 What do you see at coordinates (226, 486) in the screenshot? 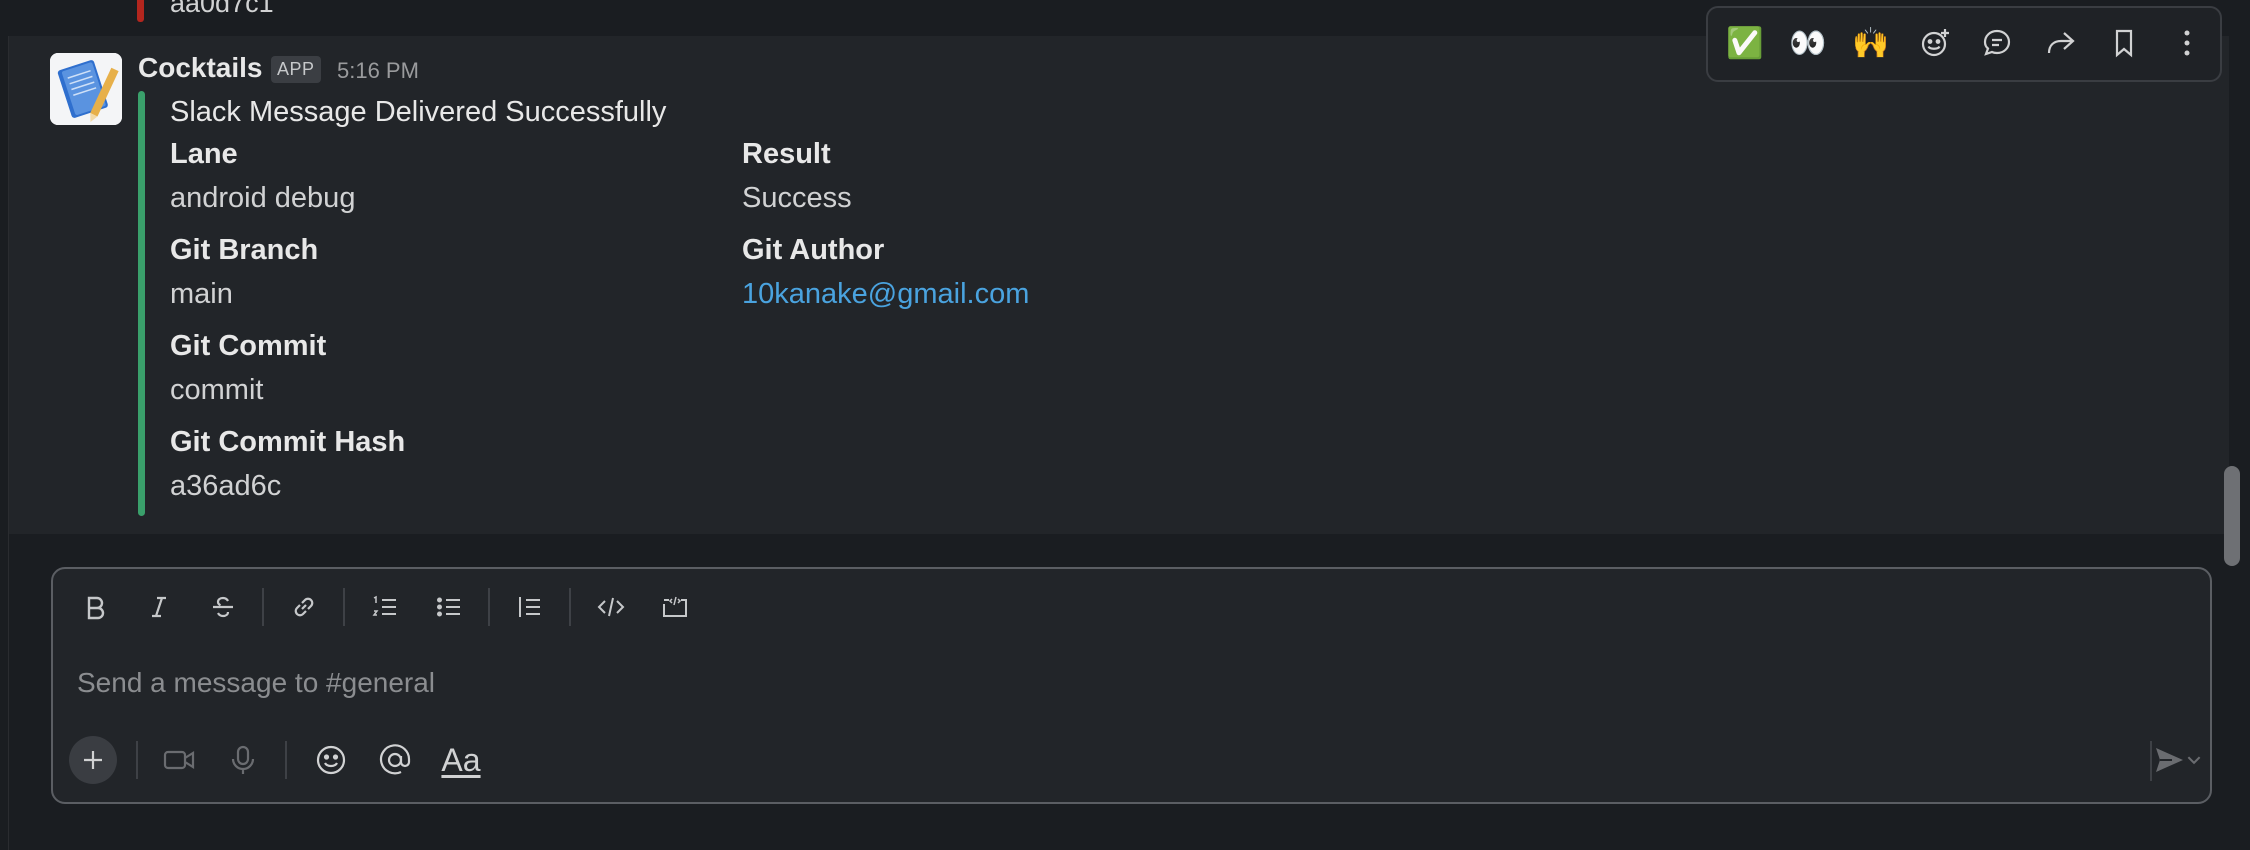
I see `field-value-git-commit-hash: a36ad6c` at bounding box center [226, 486].